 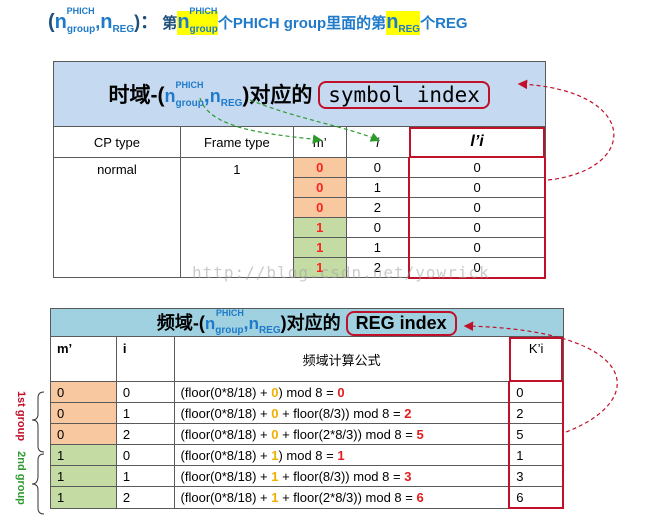 I want to click on first-group-brace, so click(x=38, y=422).